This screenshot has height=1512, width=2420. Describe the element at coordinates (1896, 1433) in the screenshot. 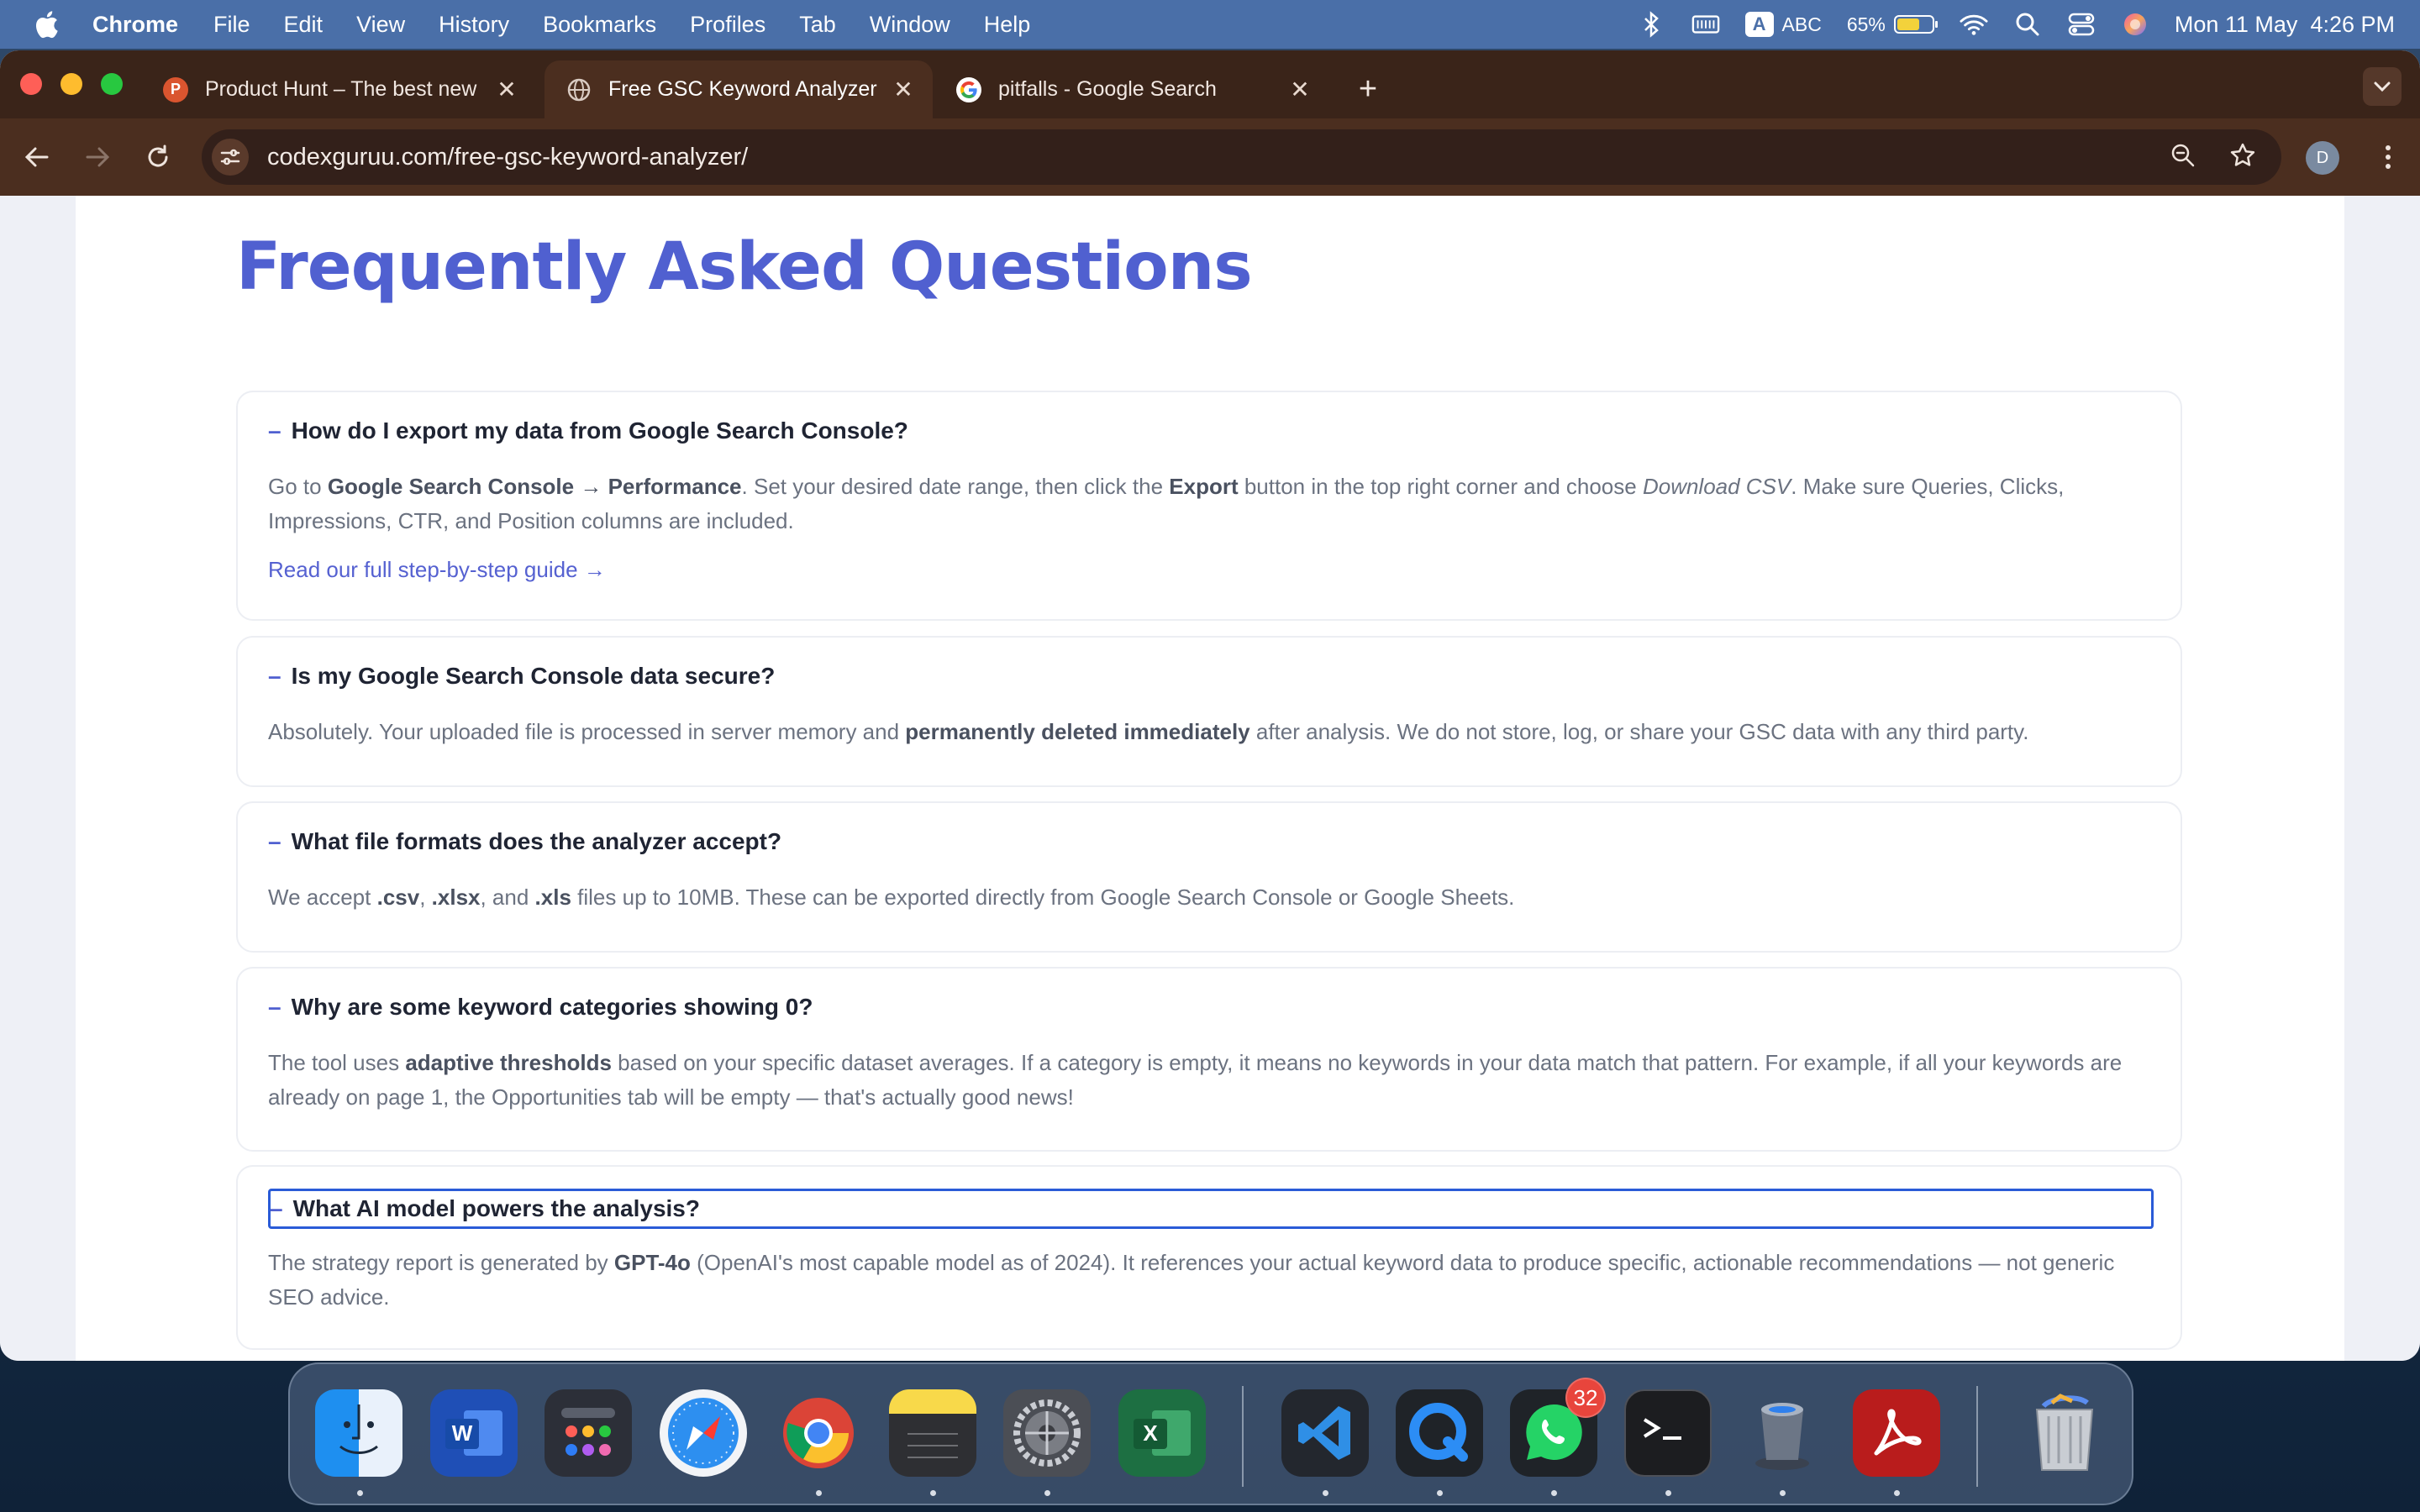

I see `acrobat-icon` at that location.